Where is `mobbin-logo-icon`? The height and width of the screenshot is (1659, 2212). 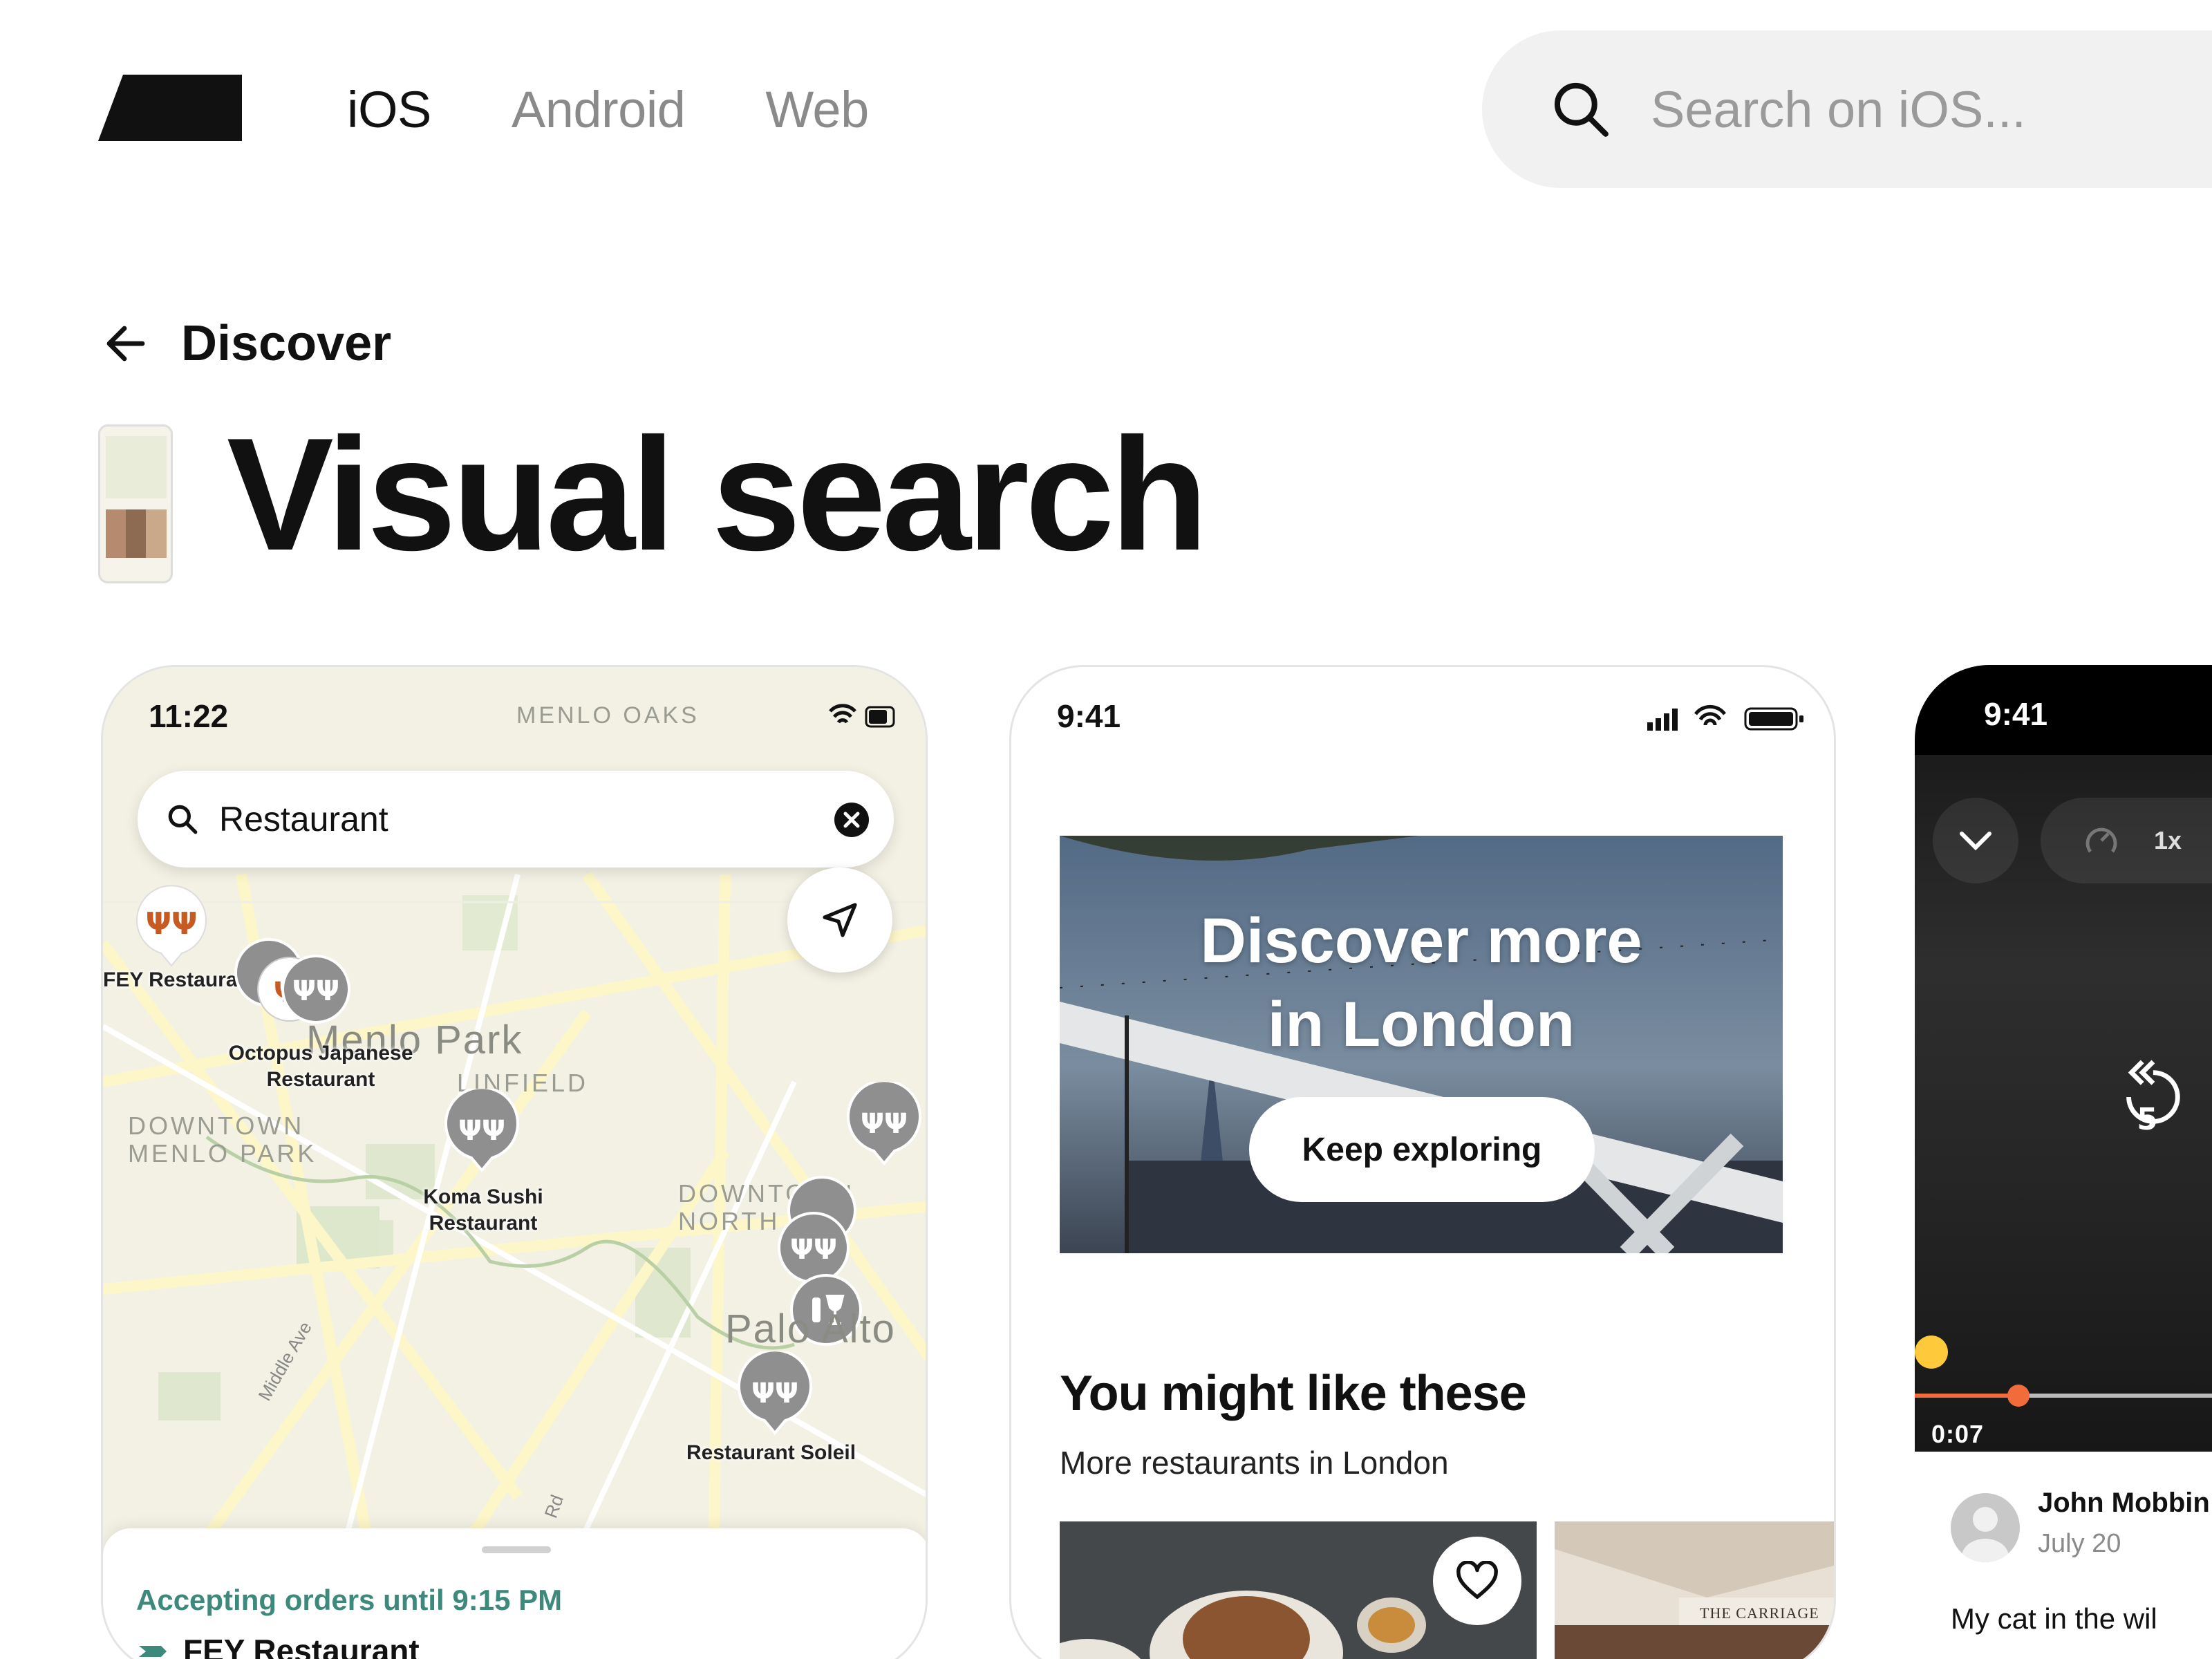 mobbin-logo-icon is located at coordinates (170, 108).